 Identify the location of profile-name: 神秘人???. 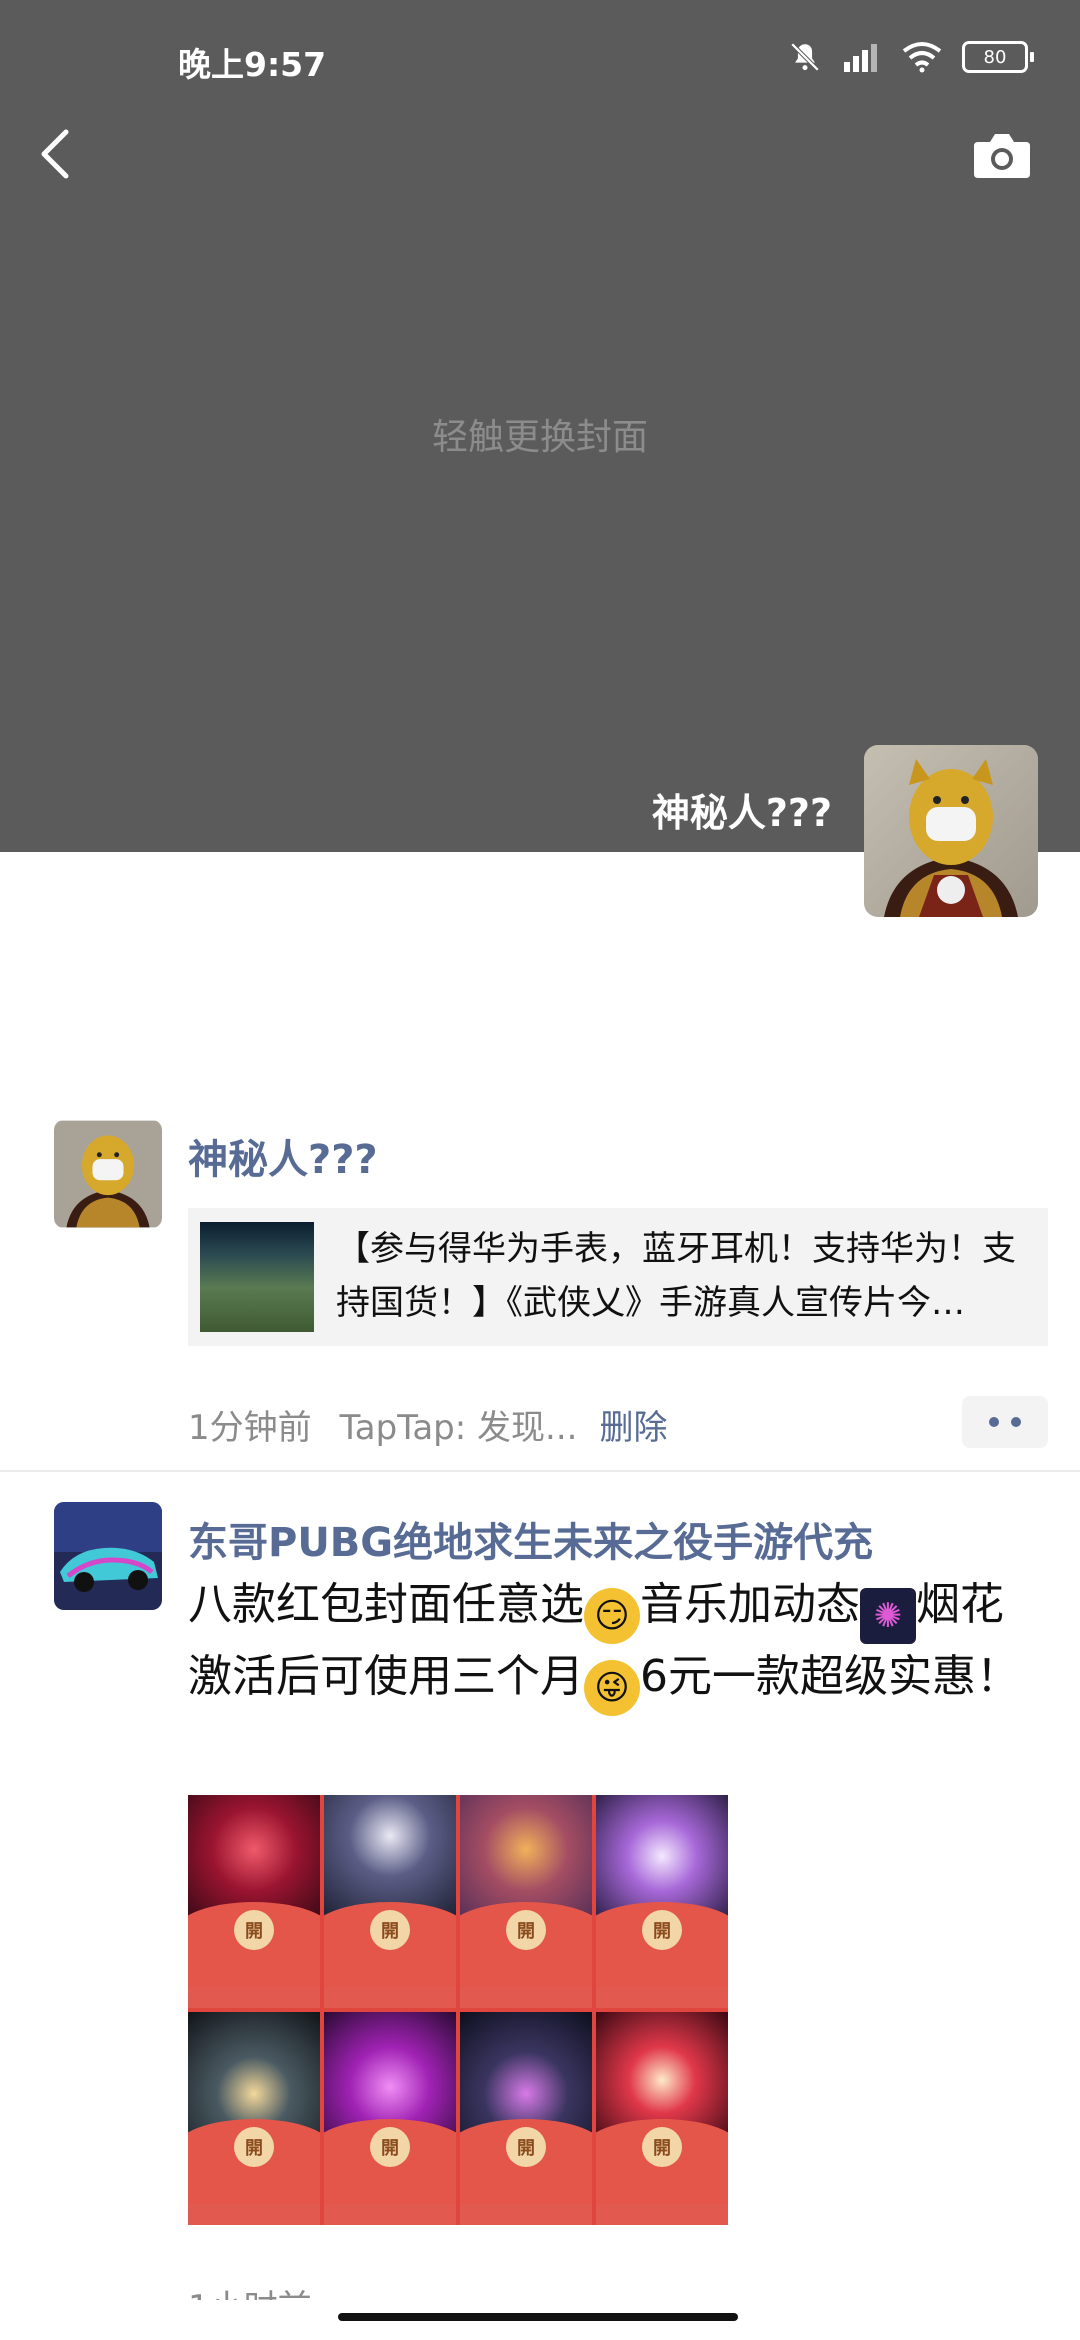
(741, 813).